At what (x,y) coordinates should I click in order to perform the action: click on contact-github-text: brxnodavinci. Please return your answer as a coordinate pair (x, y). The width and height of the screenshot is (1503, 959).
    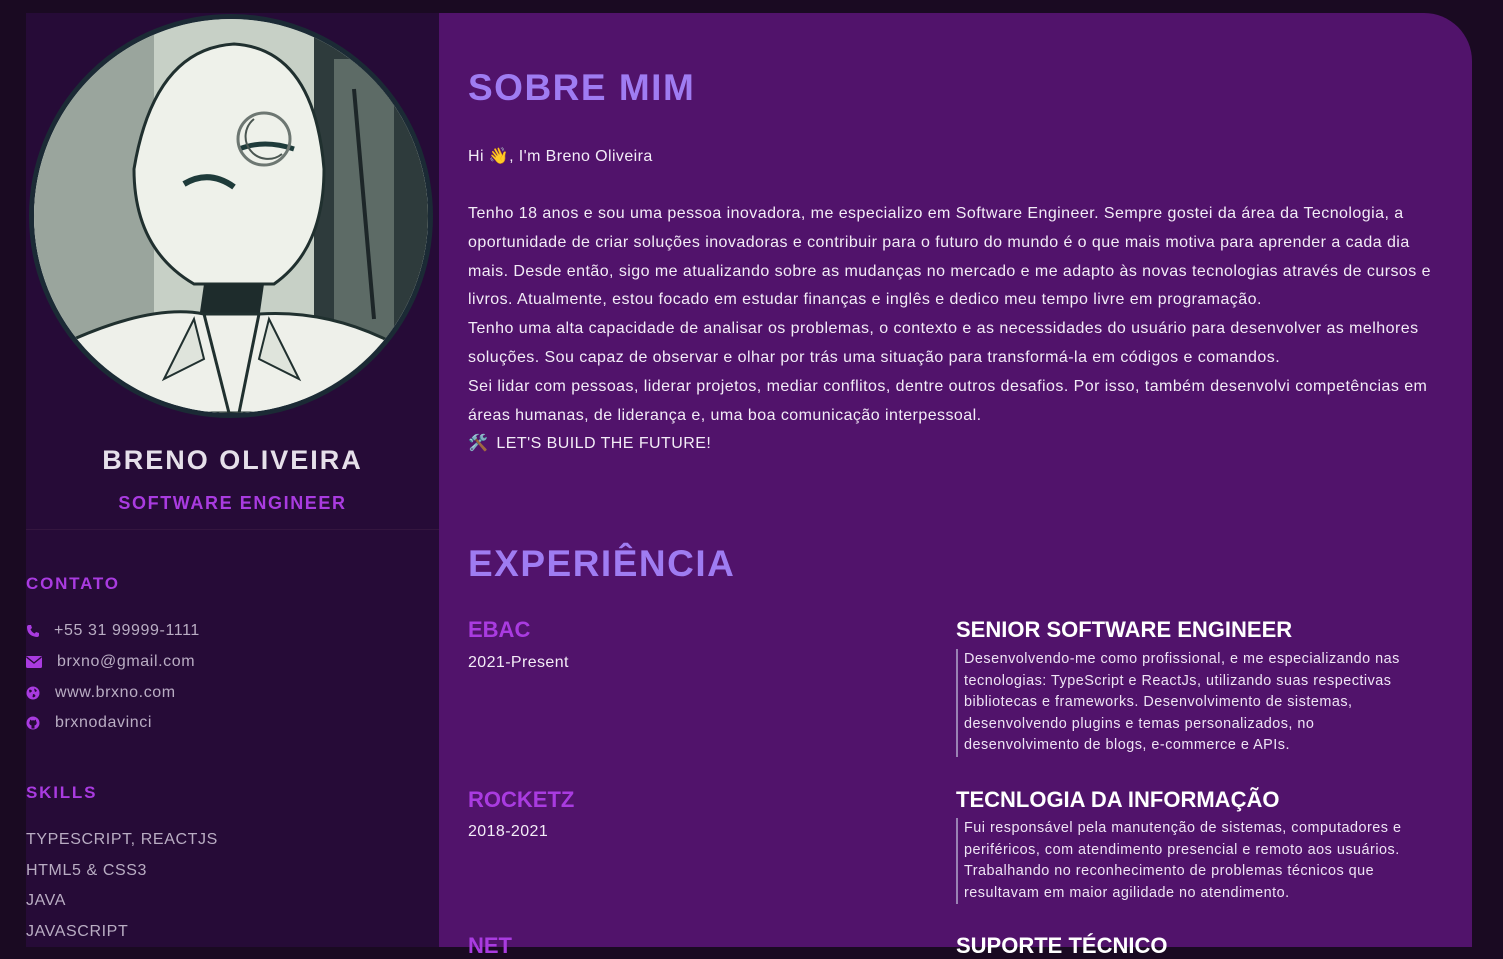
    Looking at the image, I should click on (104, 722).